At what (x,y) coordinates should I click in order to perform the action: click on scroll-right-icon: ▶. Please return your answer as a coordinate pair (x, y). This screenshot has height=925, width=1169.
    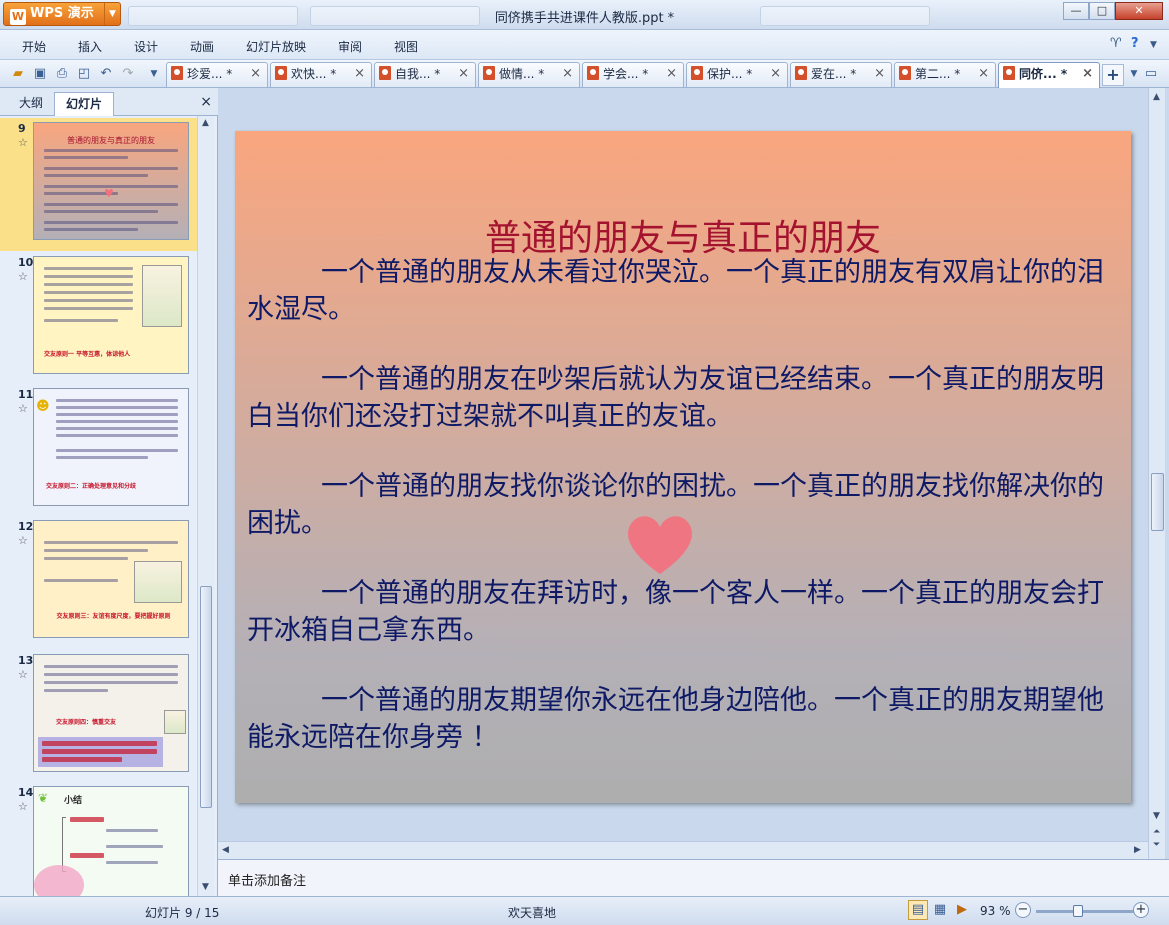
    Looking at the image, I should click on (1137, 850).